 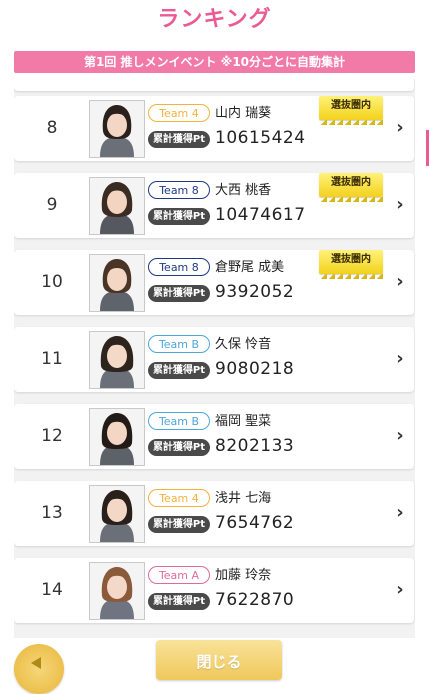 What do you see at coordinates (214, 84) in the screenshot?
I see `previous-card-edge` at bounding box center [214, 84].